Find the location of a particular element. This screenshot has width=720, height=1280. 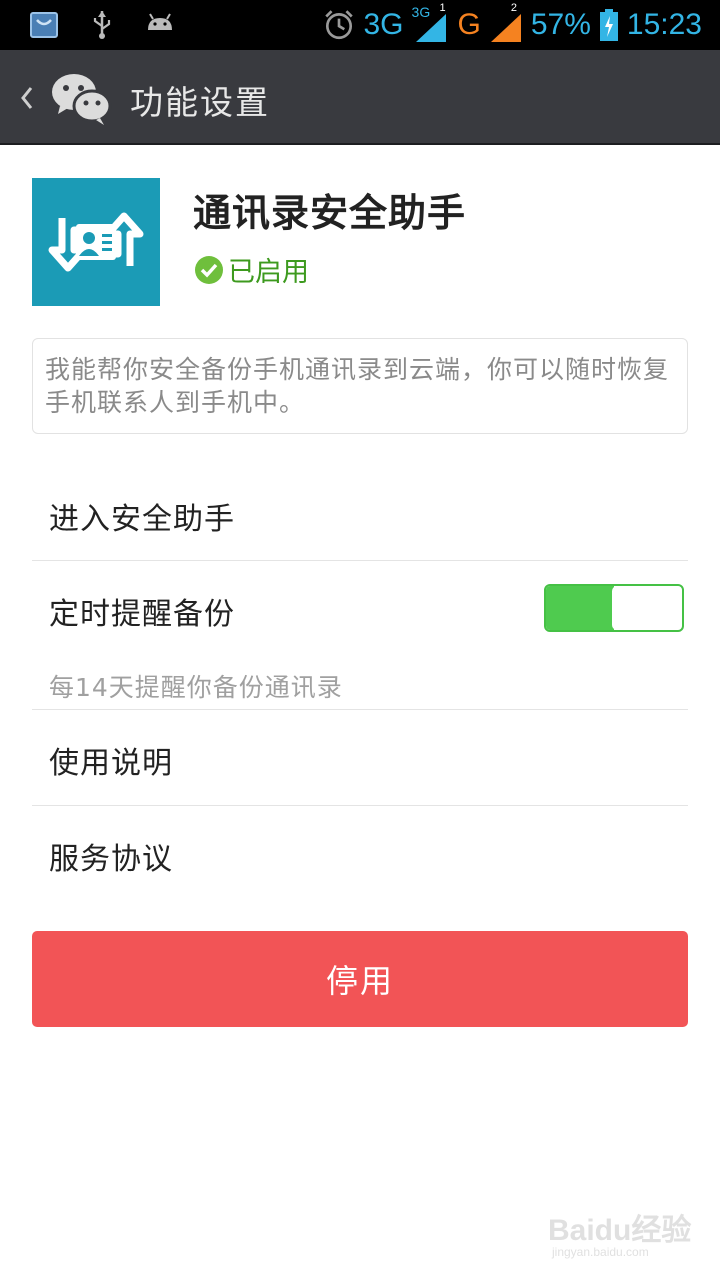

service-agreement-label: 服务协议 is located at coordinates (111, 859).